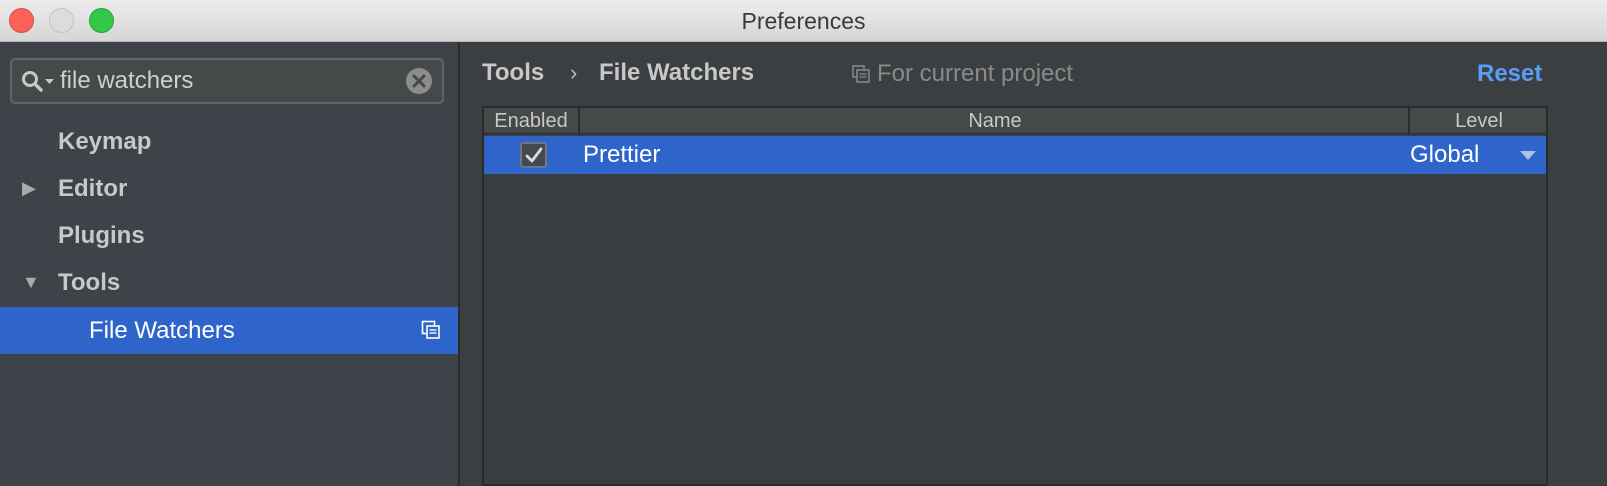 This screenshot has height=486, width=1607. Describe the element at coordinates (229, 282) in the screenshot. I see `sidebar-item-tools: ▼ Tools` at that location.